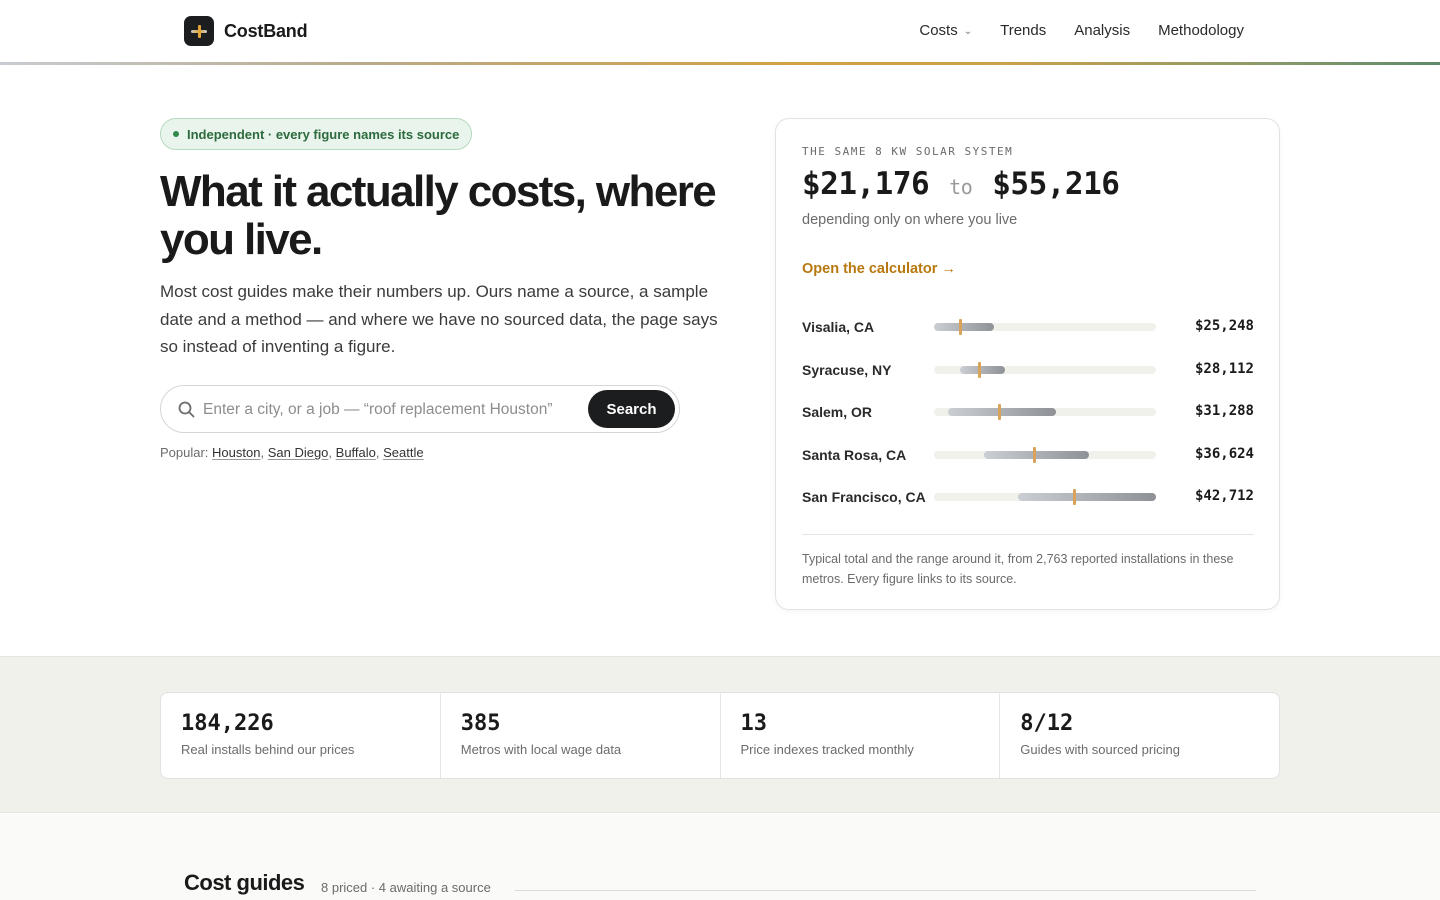  I want to click on popular-label: Popular:, so click(184, 452).